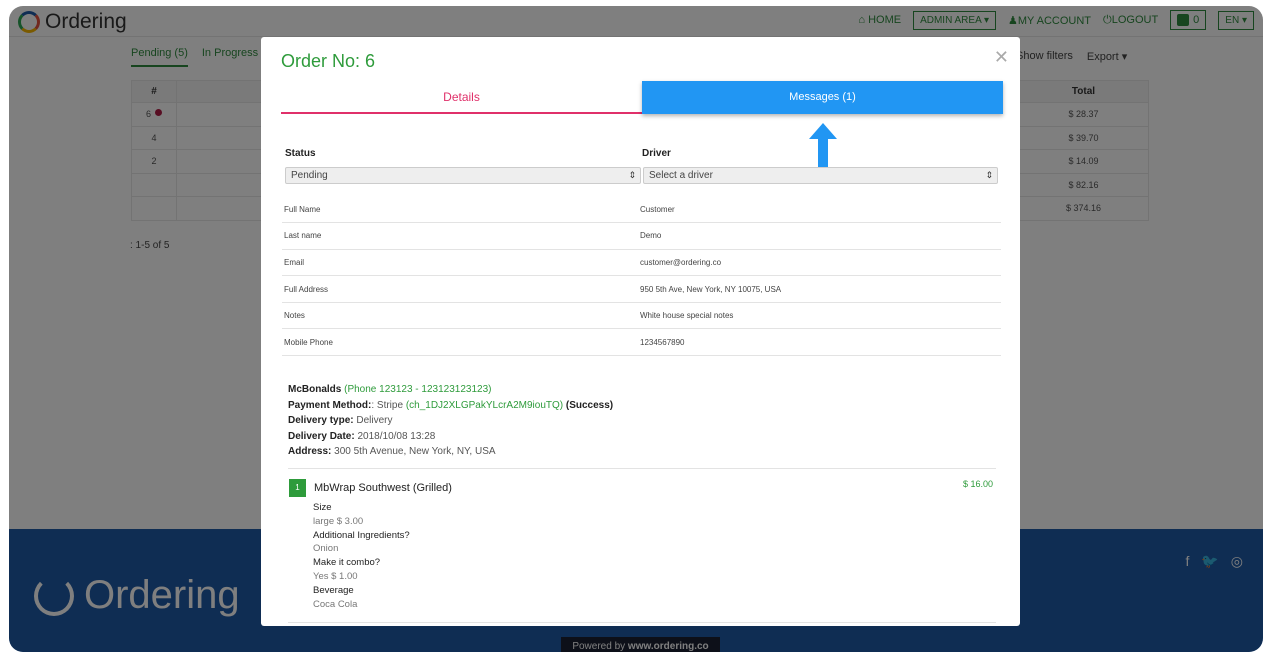 The image size is (1272, 663). Describe the element at coordinates (418, 389) in the screenshot. I see `store-phone: (Phone 123123 - 123123123123)` at that location.